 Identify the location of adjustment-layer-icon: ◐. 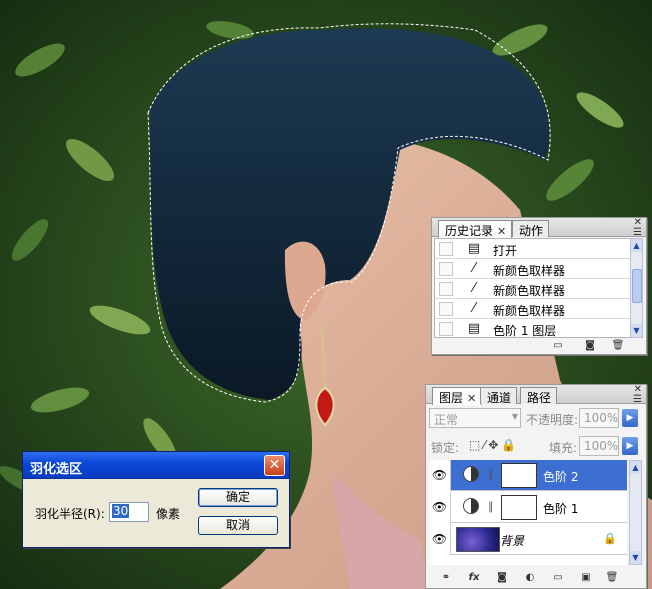
(530, 577).